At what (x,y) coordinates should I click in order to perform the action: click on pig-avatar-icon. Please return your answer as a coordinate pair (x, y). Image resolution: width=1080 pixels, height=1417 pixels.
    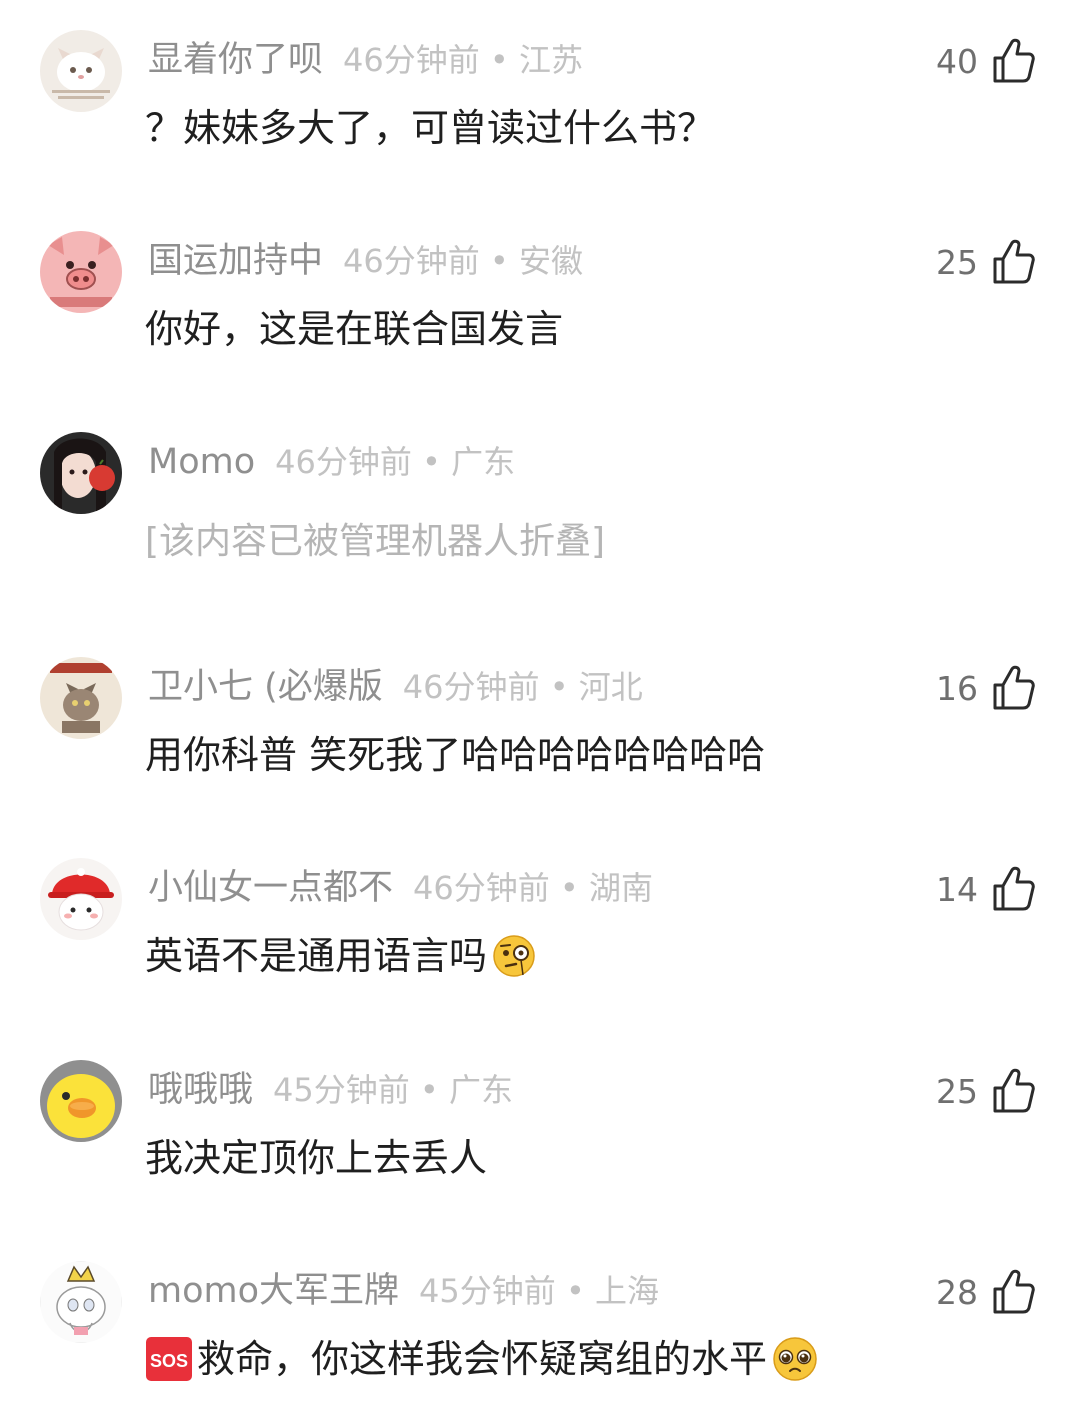
    Looking at the image, I should click on (81, 272).